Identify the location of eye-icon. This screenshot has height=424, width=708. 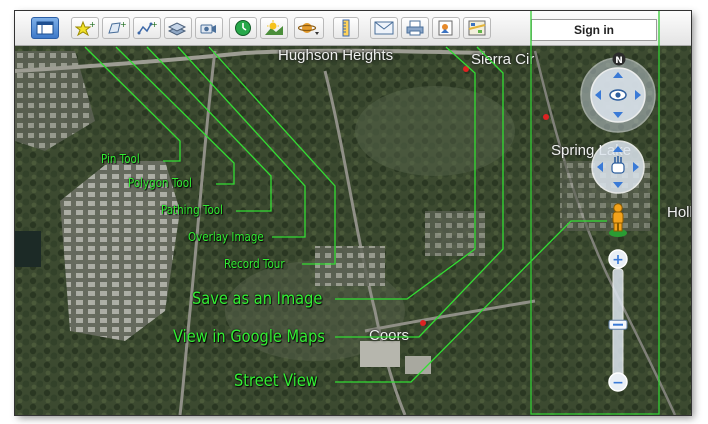
(618, 95).